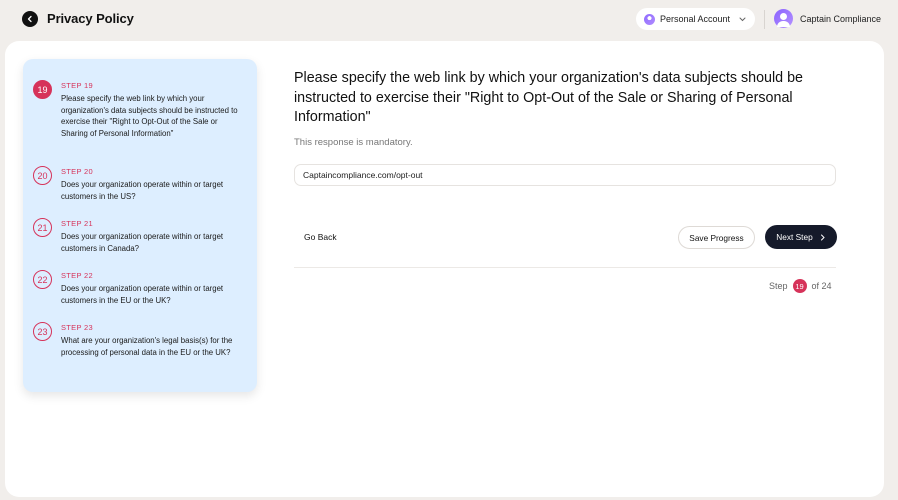 The width and height of the screenshot is (898, 500). What do you see at coordinates (77, 85) in the screenshot?
I see `step-label: STEP 19` at bounding box center [77, 85].